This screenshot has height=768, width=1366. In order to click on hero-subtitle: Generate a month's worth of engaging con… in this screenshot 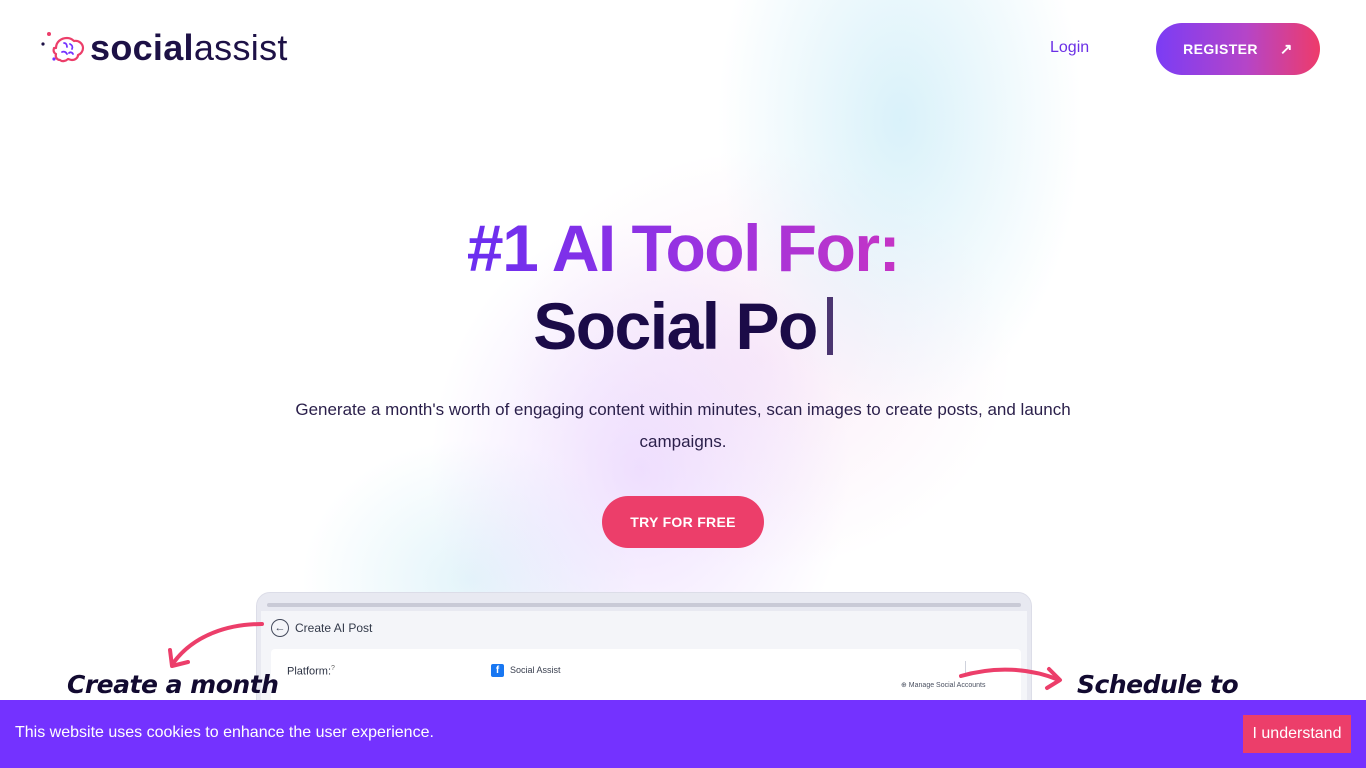, I will do `click(683, 425)`.